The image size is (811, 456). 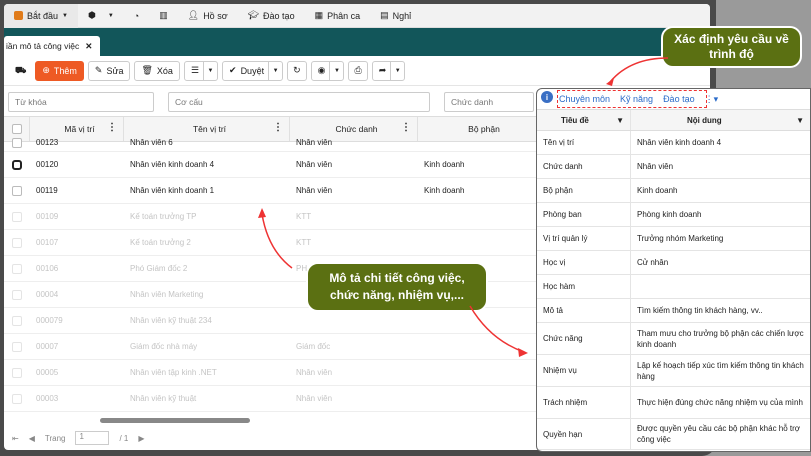 I want to click on plus-icon: ⊕, so click(x=46, y=70).